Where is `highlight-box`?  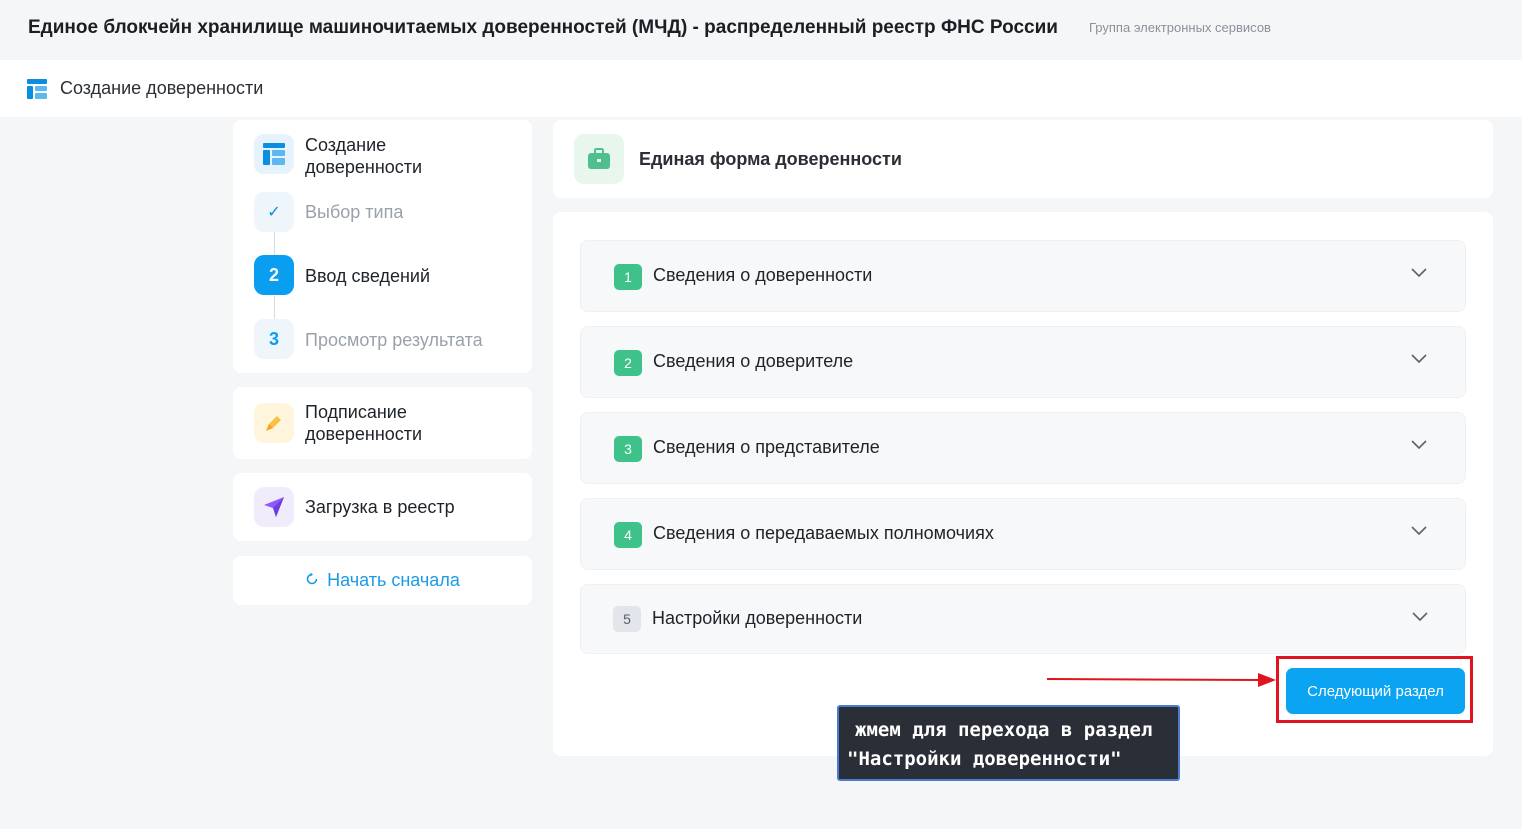 highlight-box is located at coordinates (1374, 689).